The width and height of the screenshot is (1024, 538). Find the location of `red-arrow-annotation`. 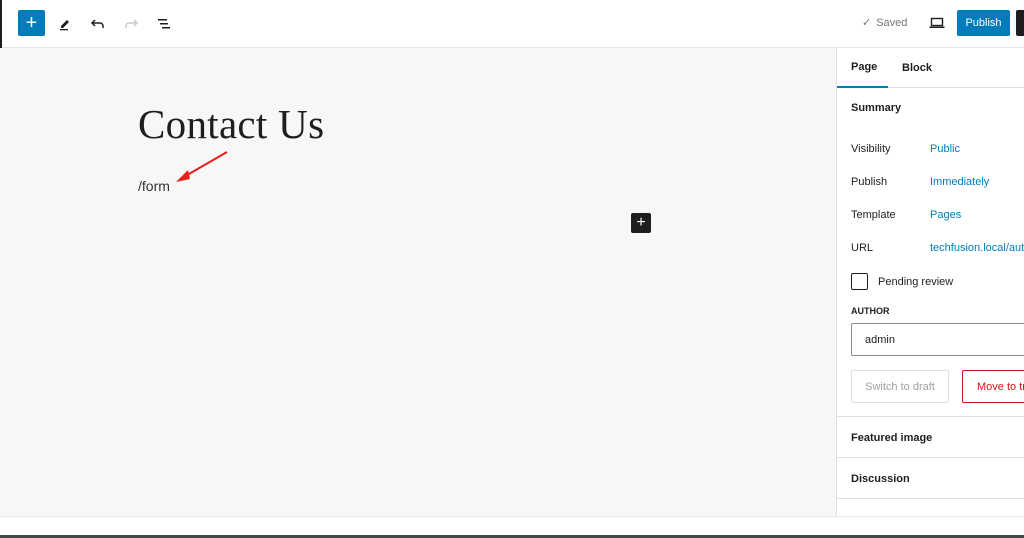

red-arrow-annotation is located at coordinates (202, 166).